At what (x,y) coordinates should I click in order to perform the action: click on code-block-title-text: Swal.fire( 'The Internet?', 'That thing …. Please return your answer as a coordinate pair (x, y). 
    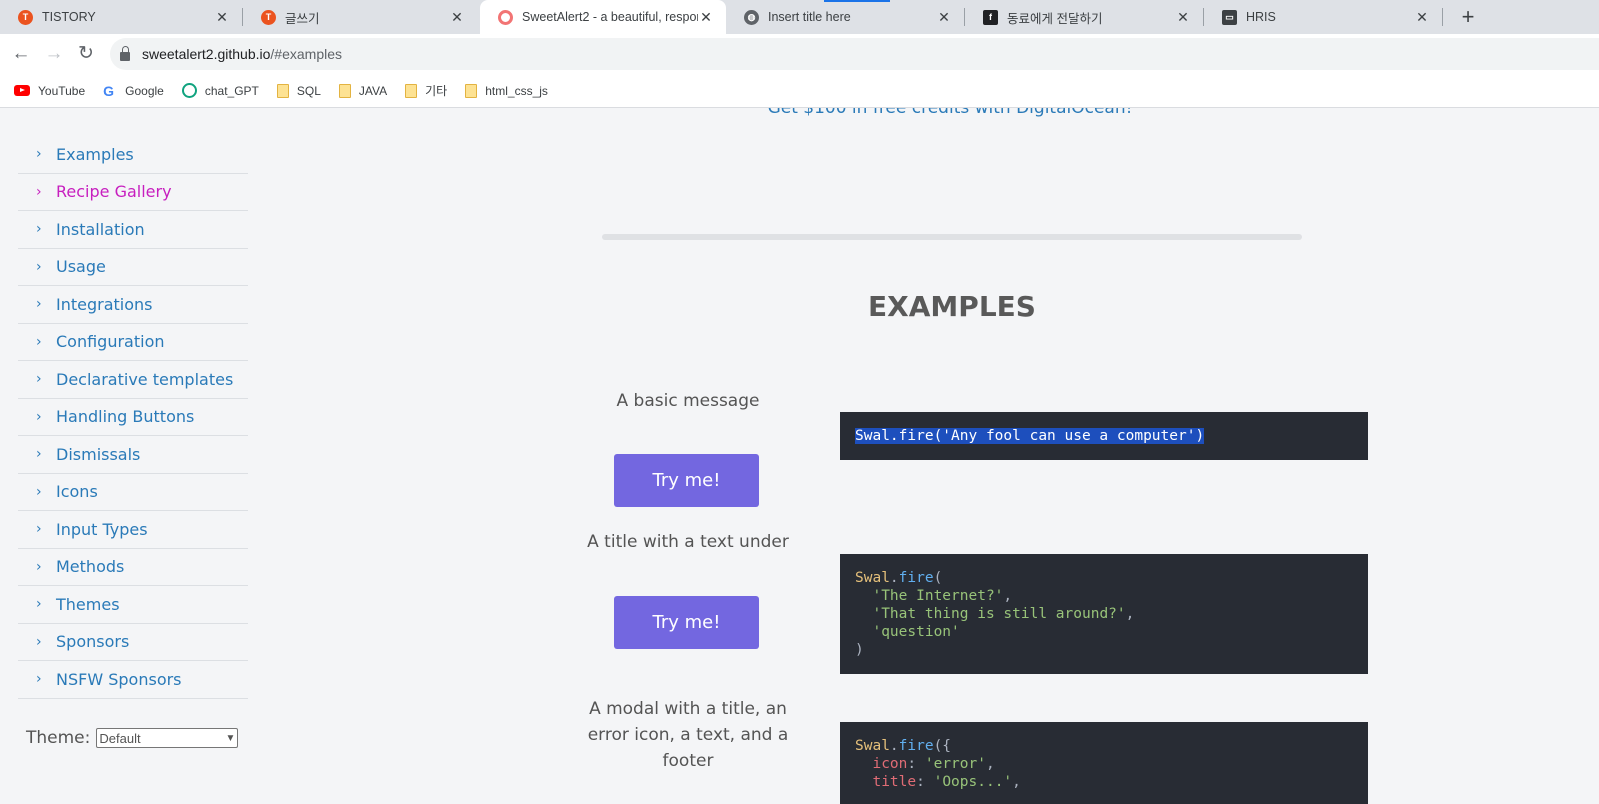
    Looking at the image, I should click on (1104, 614).